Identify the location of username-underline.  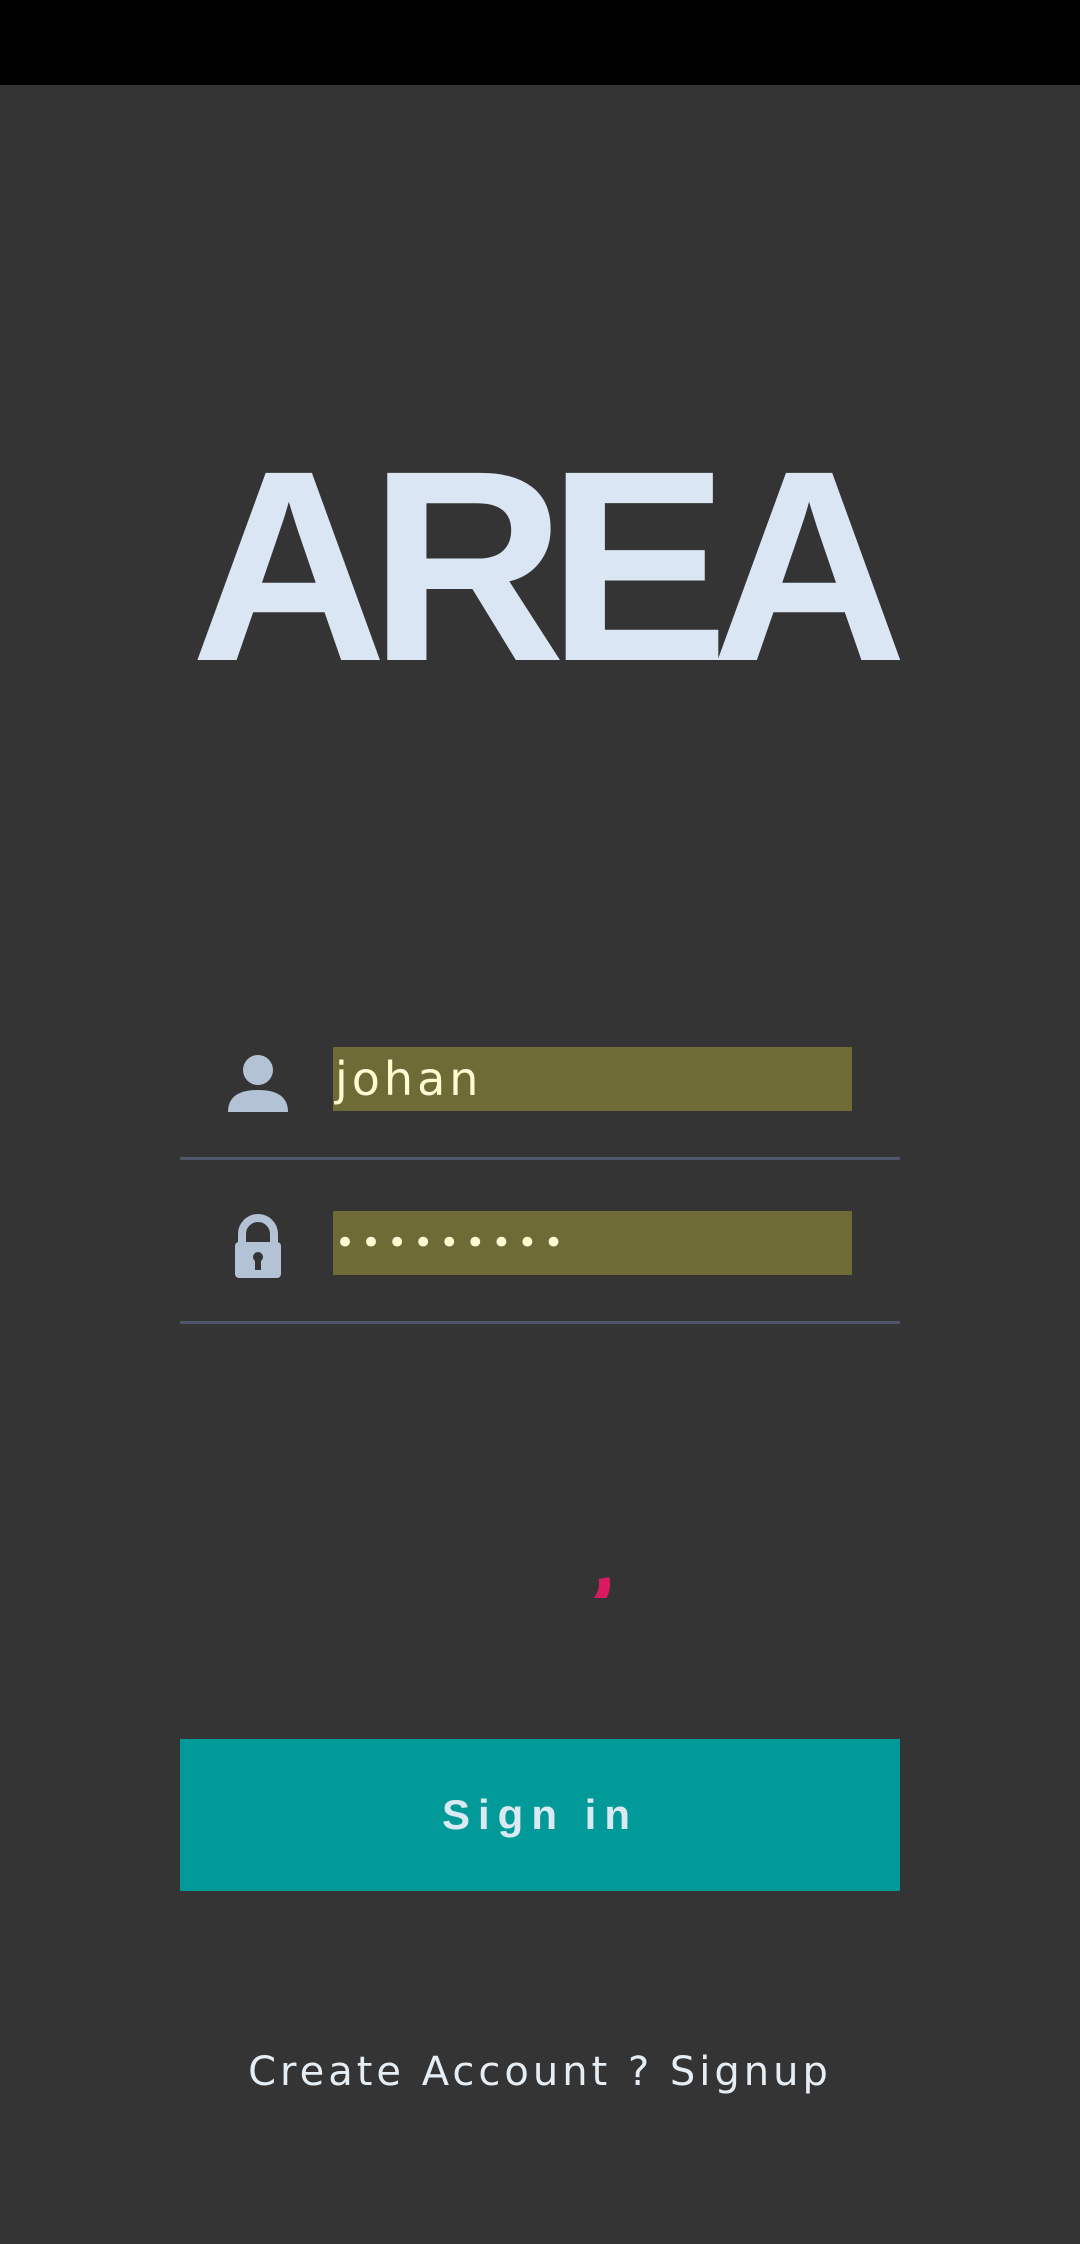
(540, 1158).